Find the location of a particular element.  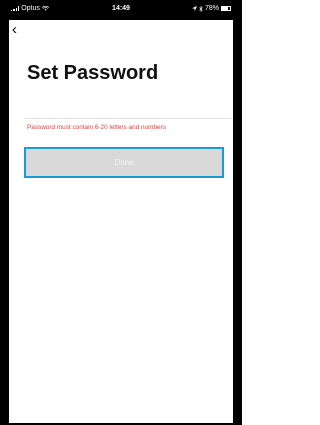

battery-percent: 78% is located at coordinates (211, 8).